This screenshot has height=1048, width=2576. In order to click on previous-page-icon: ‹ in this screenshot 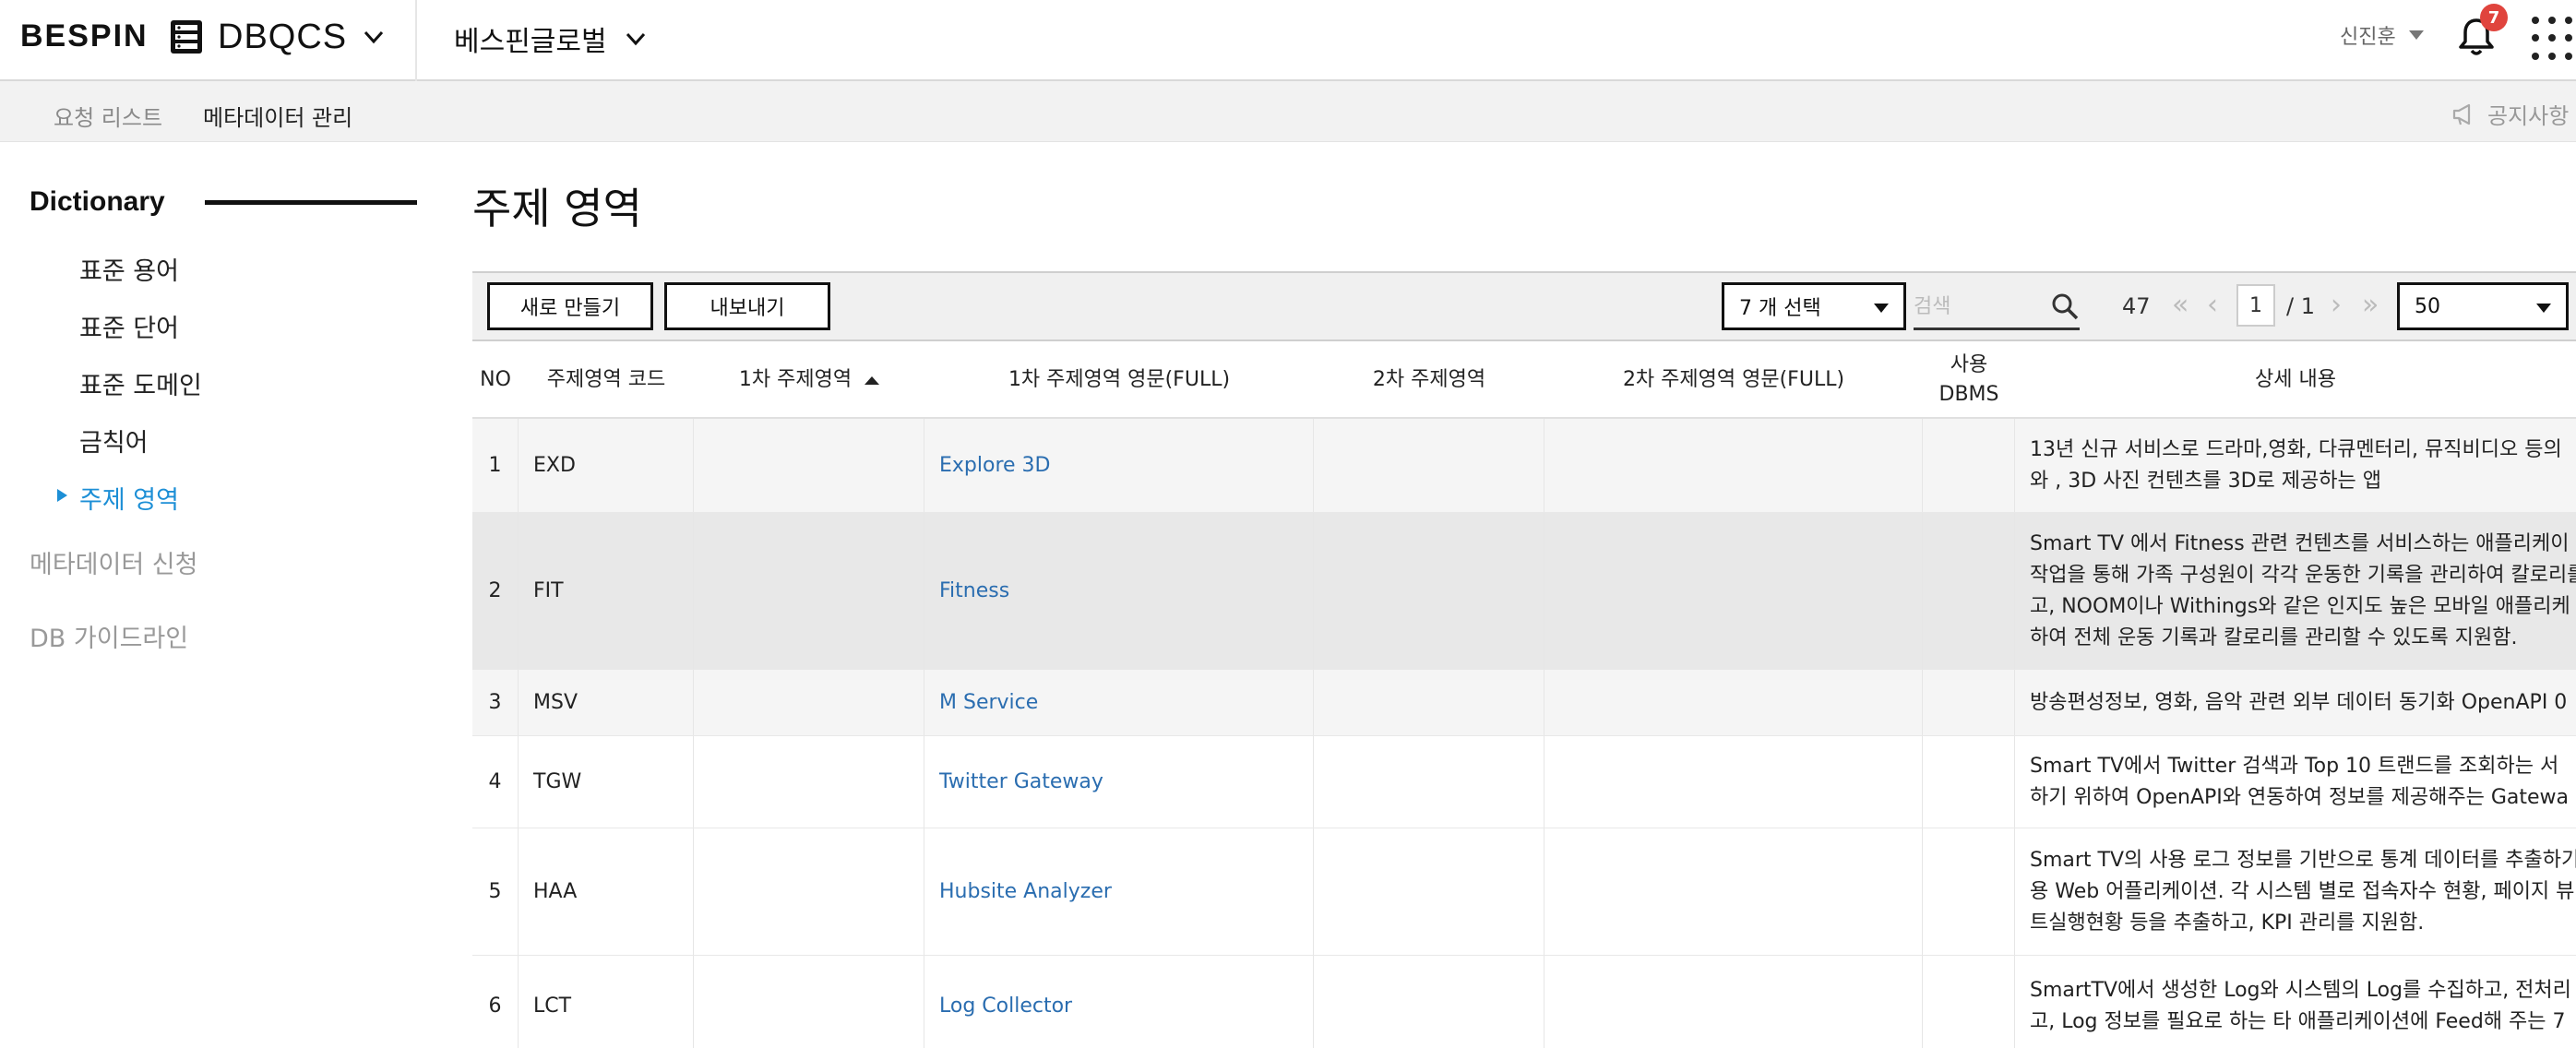, I will do `click(2212, 305)`.